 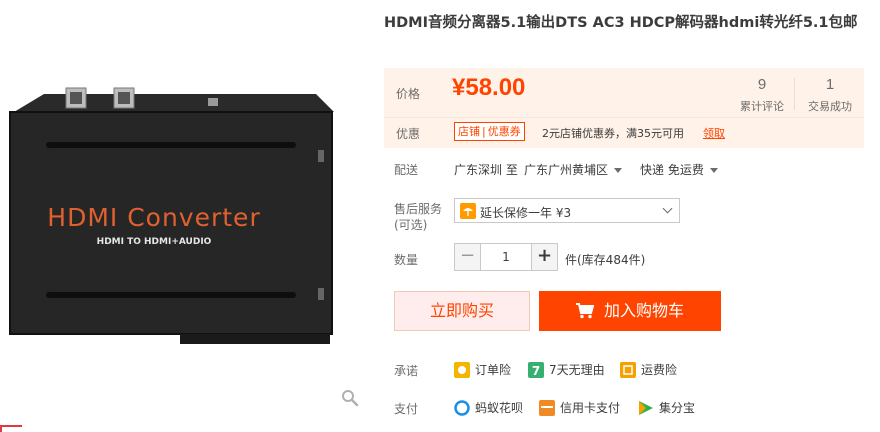 I want to click on quantity-label: 数量, so click(x=406, y=260).